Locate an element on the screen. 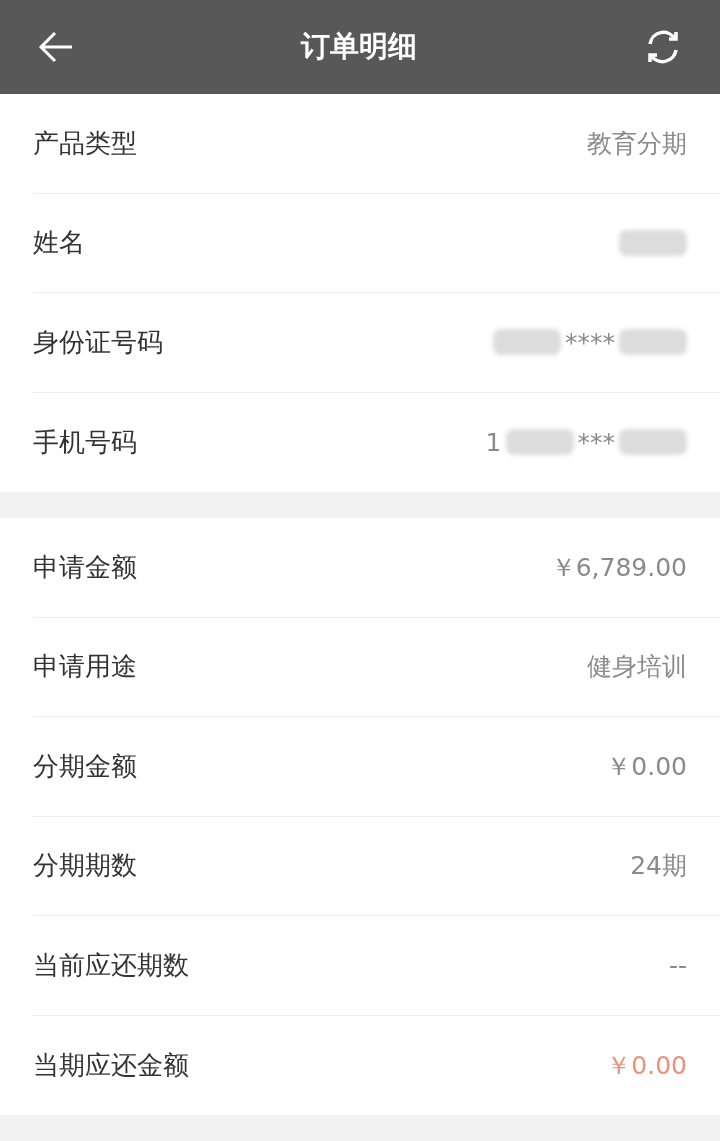 The height and width of the screenshot is (1141, 720). field-label: 申请用途 is located at coordinates (85, 667).